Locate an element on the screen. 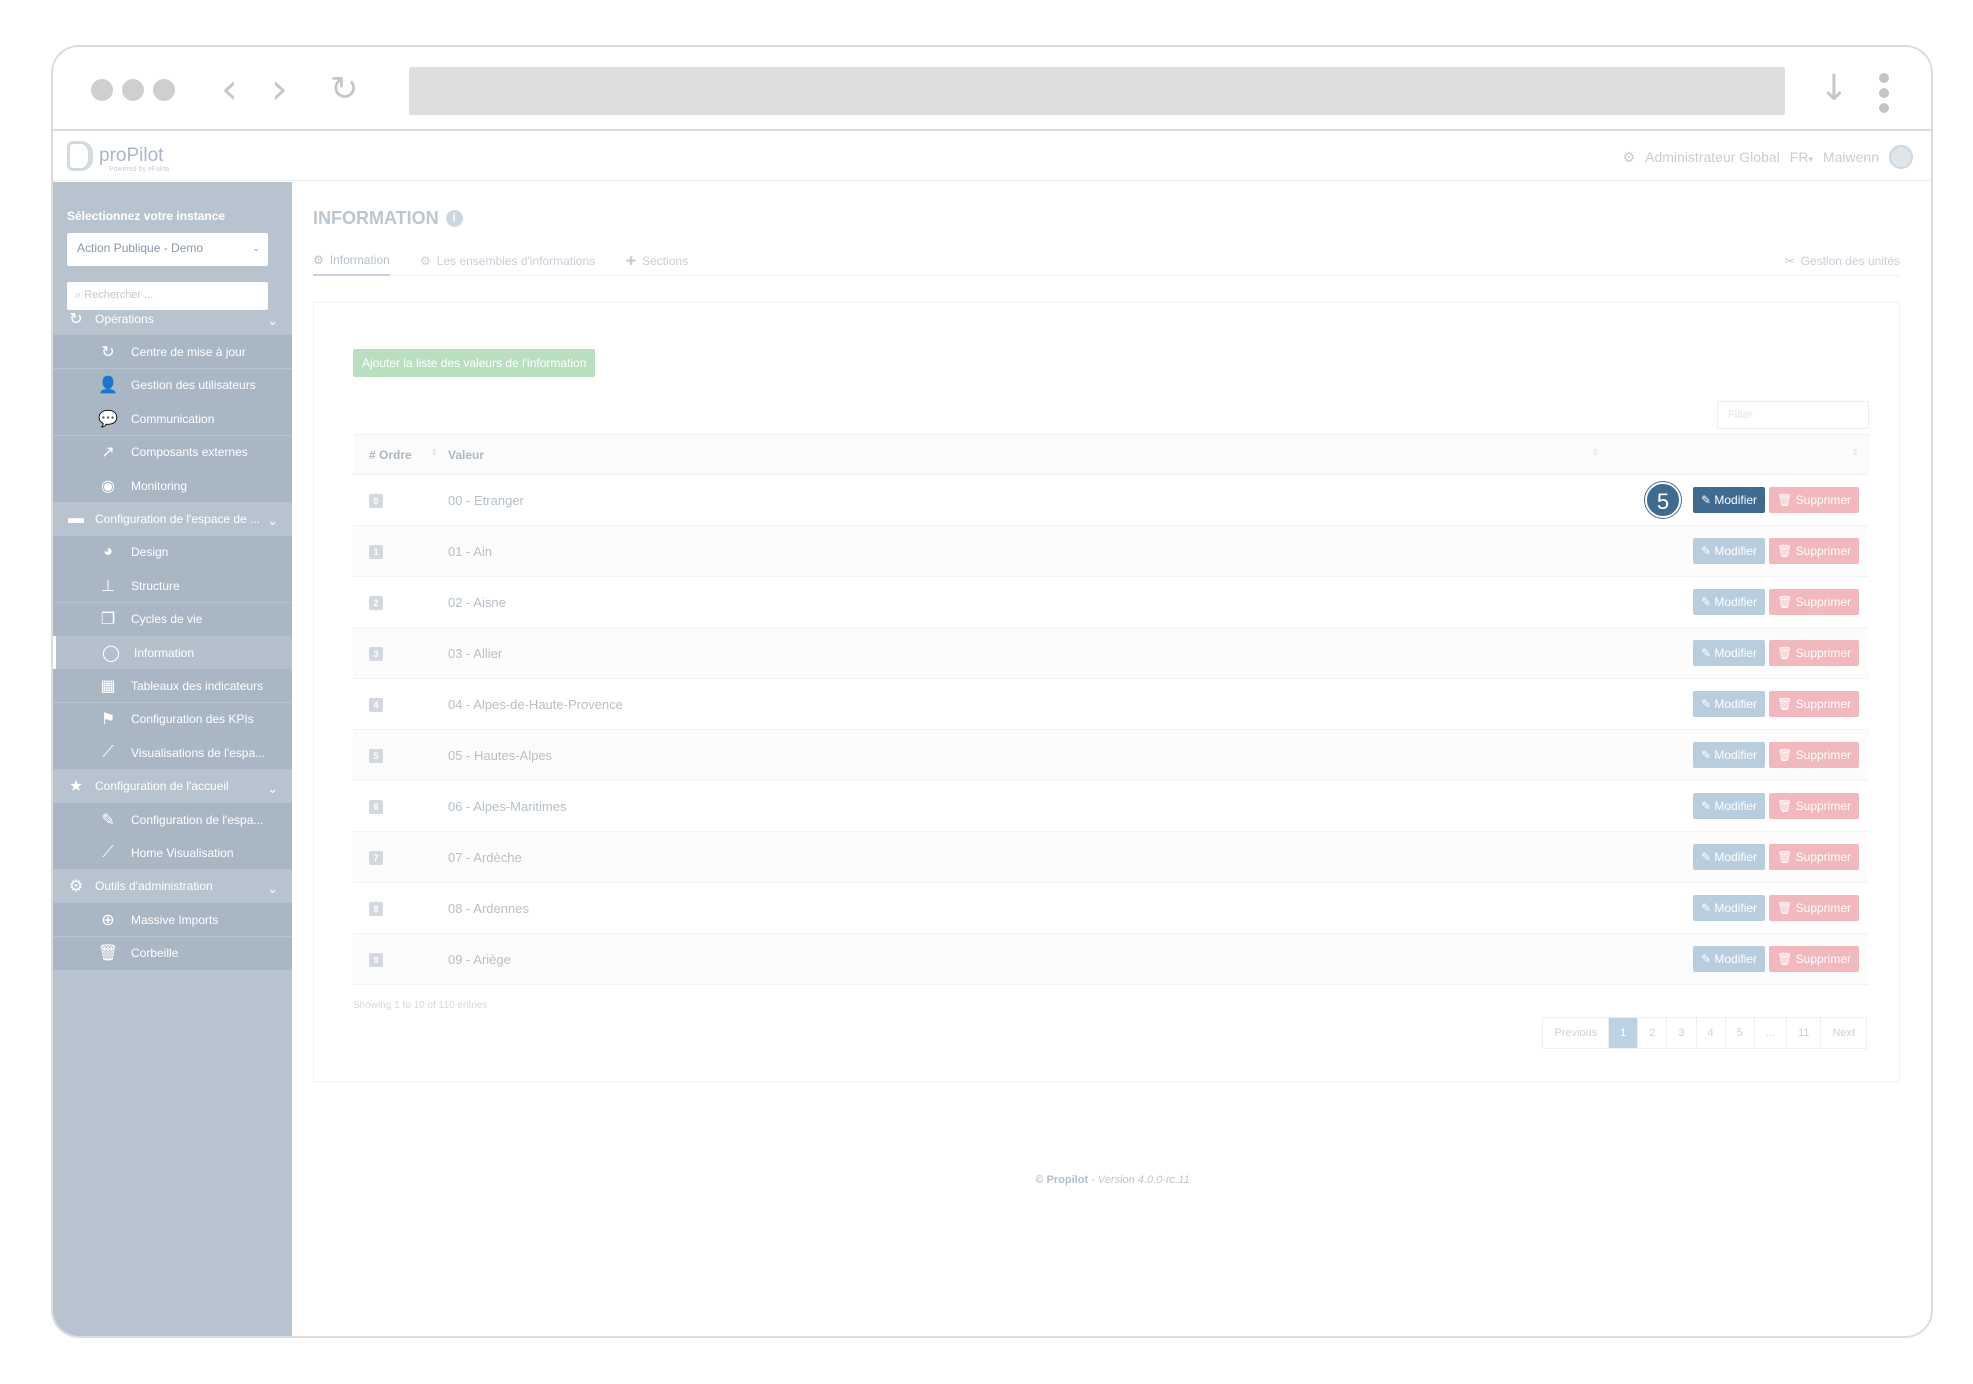 The height and width of the screenshot is (1384, 1973). page-link: 5 is located at coordinates (1739, 1033).